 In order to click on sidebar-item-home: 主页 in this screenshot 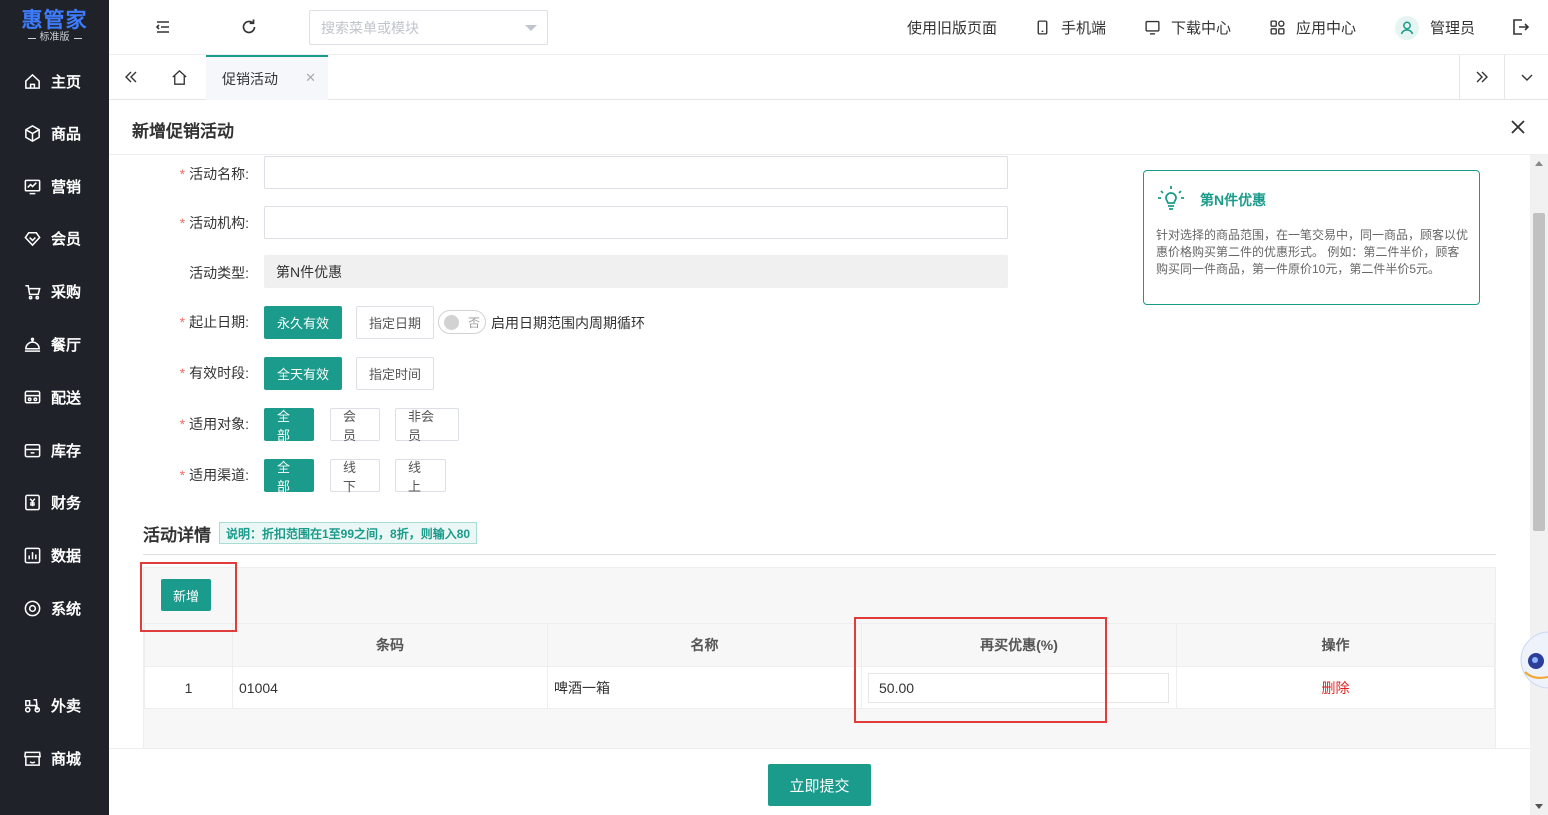, I will do `click(54, 81)`.